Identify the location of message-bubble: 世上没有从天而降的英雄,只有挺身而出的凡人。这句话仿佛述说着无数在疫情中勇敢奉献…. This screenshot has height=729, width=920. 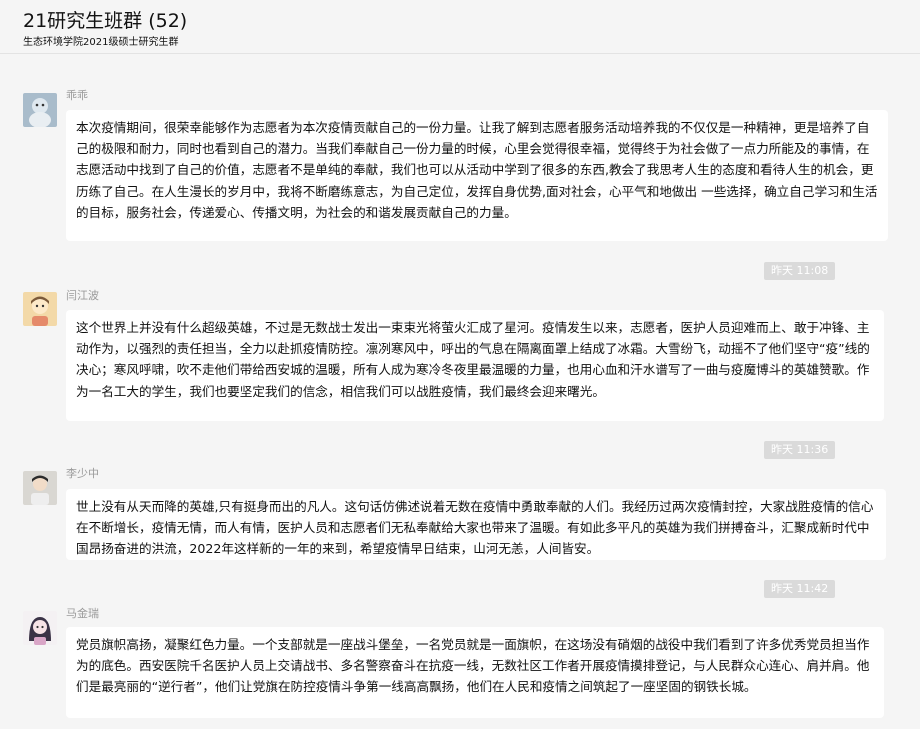
(476, 524).